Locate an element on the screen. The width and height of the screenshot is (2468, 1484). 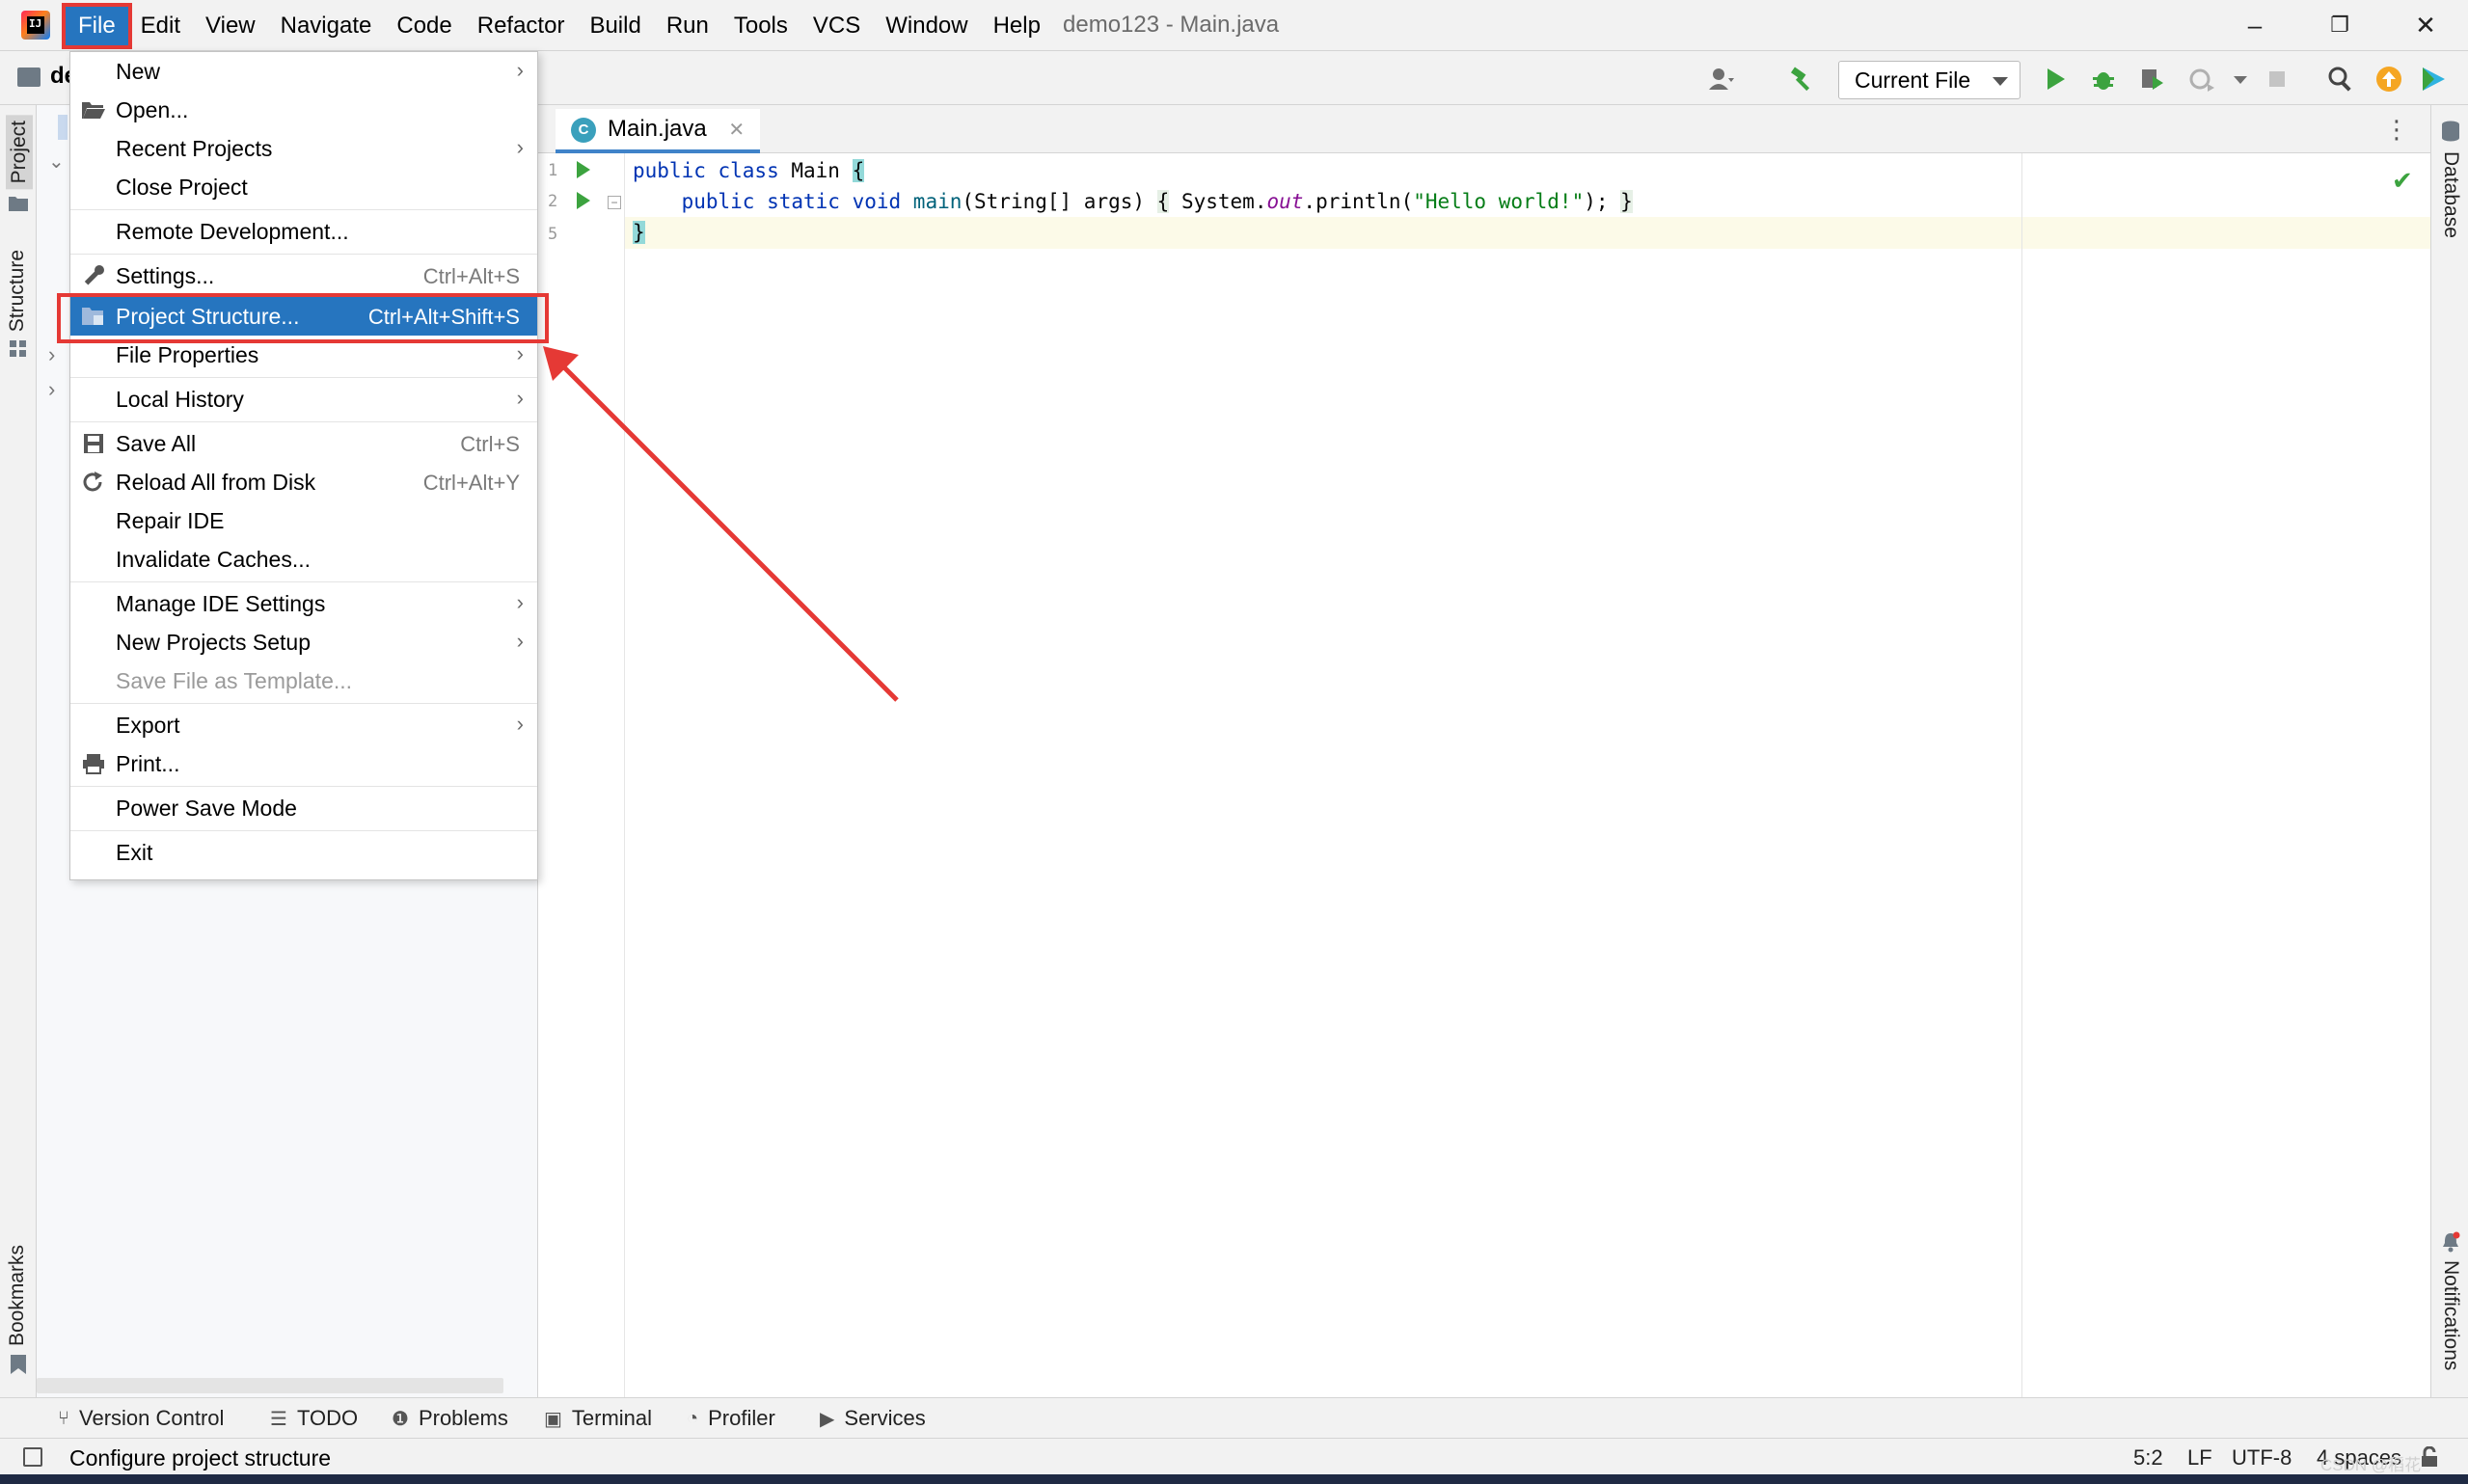
bookmarks-tool-tab: Bookmarks is located at coordinates (17, 1295).